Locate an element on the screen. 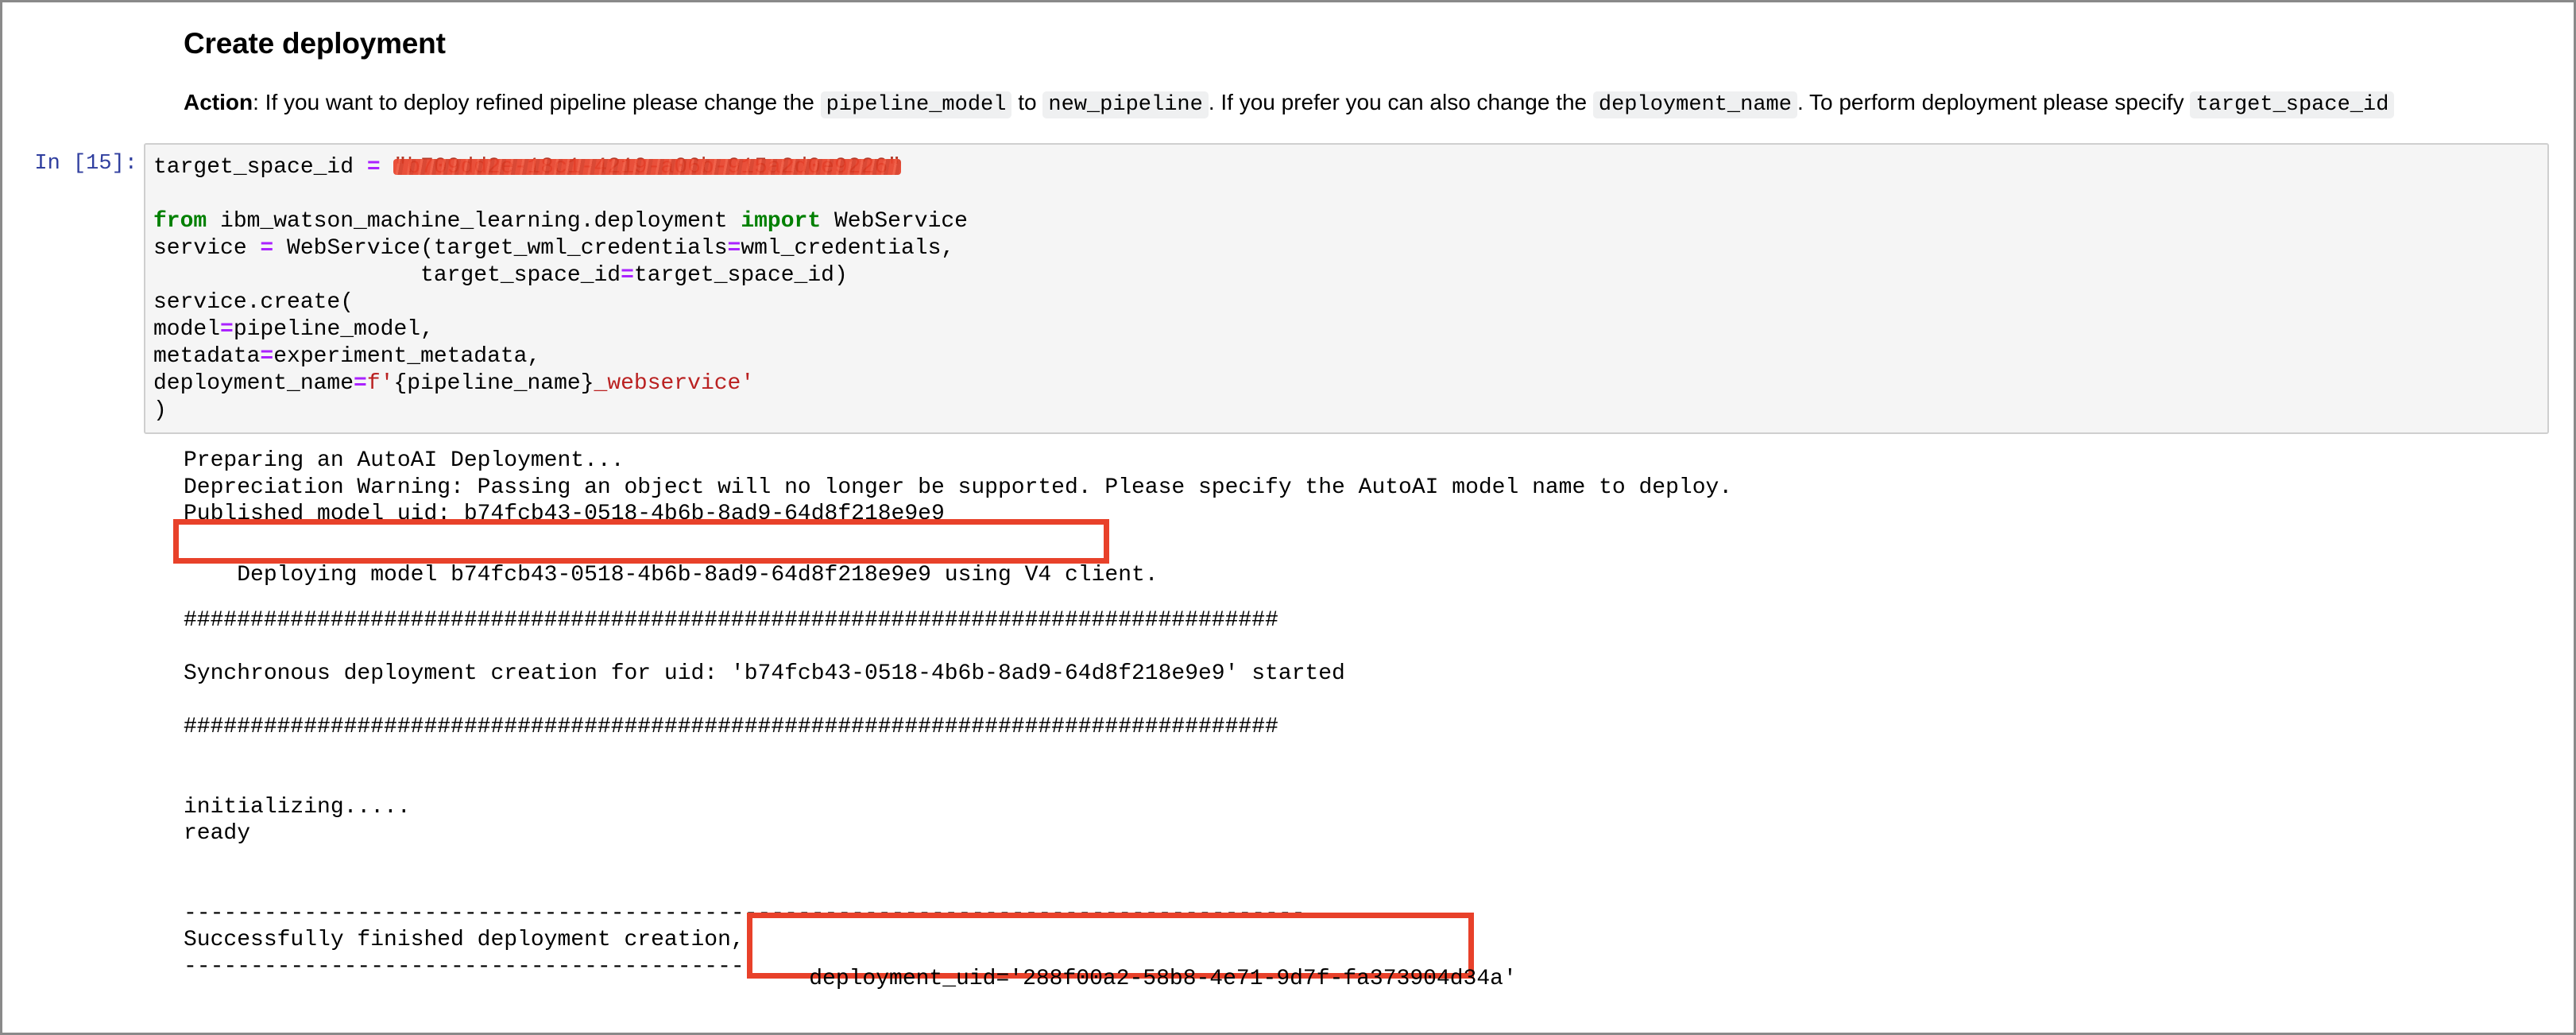 This screenshot has height=1035, width=2576. code-line: service.create( is located at coordinates (560, 302).